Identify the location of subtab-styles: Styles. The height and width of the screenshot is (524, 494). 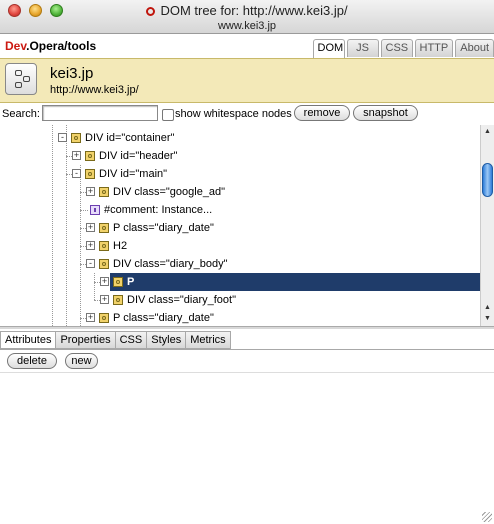
(166, 340).